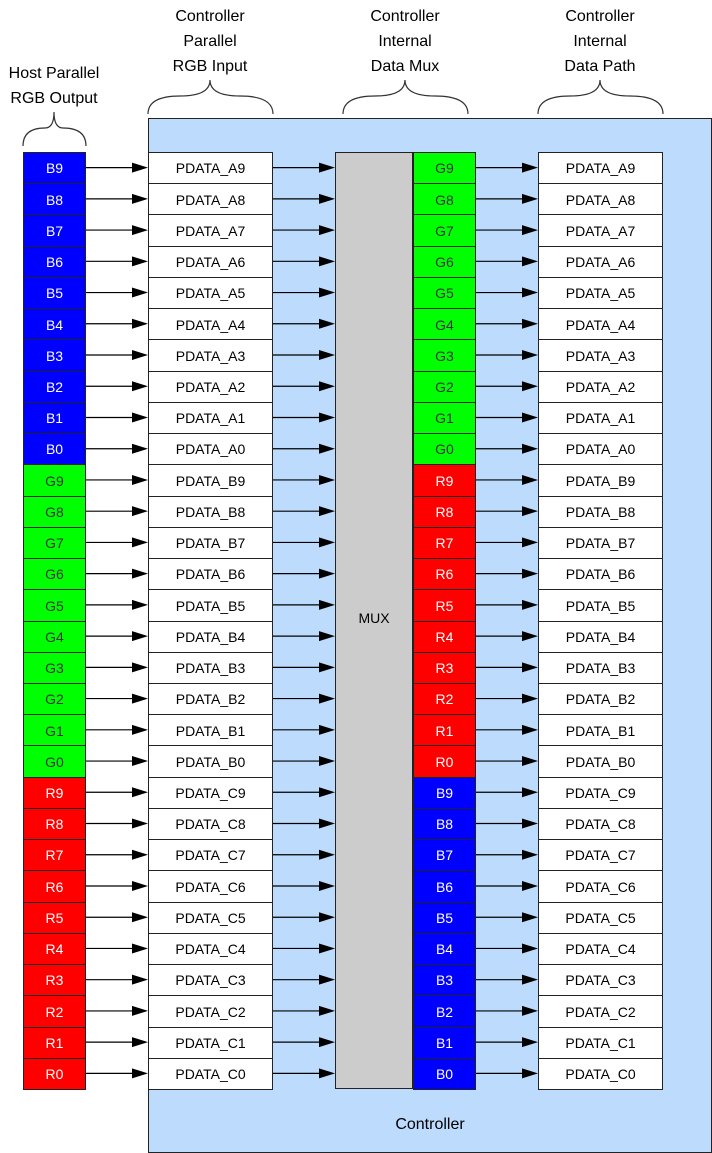 Image resolution: width=712 pixels, height=1153 pixels. What do you see at coordinates (54, 1074) in the screenshot?
I see `host-output-cell: R0` at bounding box center [54, 1074].